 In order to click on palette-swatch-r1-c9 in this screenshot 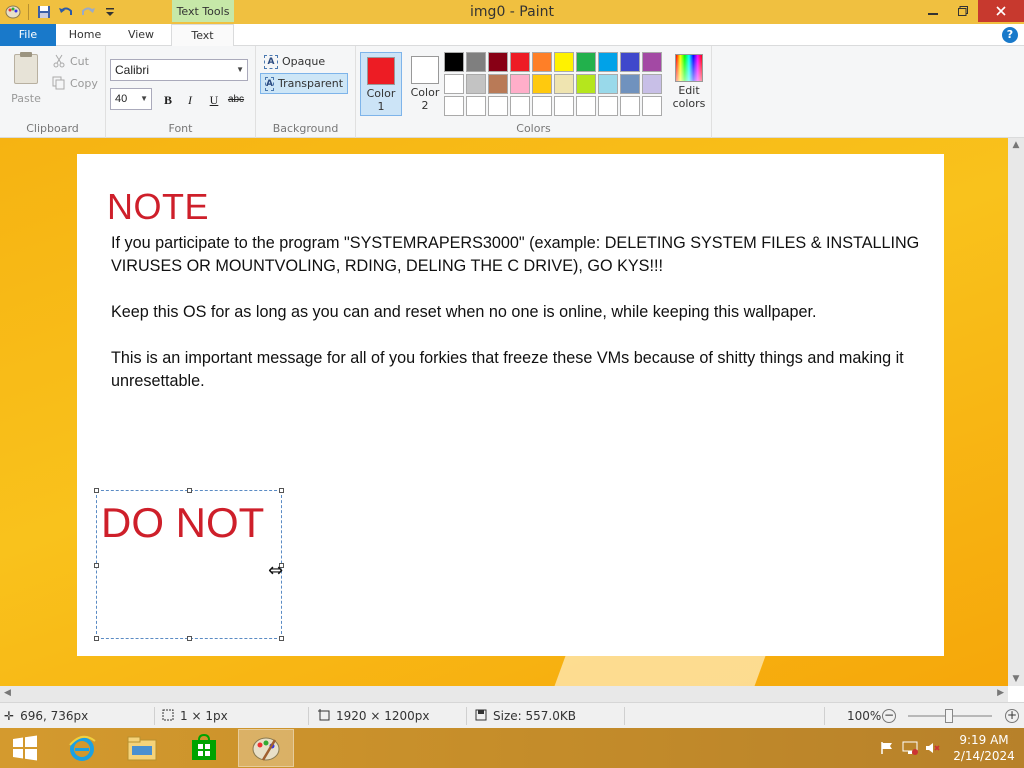, I will do `click(630, 62)`.